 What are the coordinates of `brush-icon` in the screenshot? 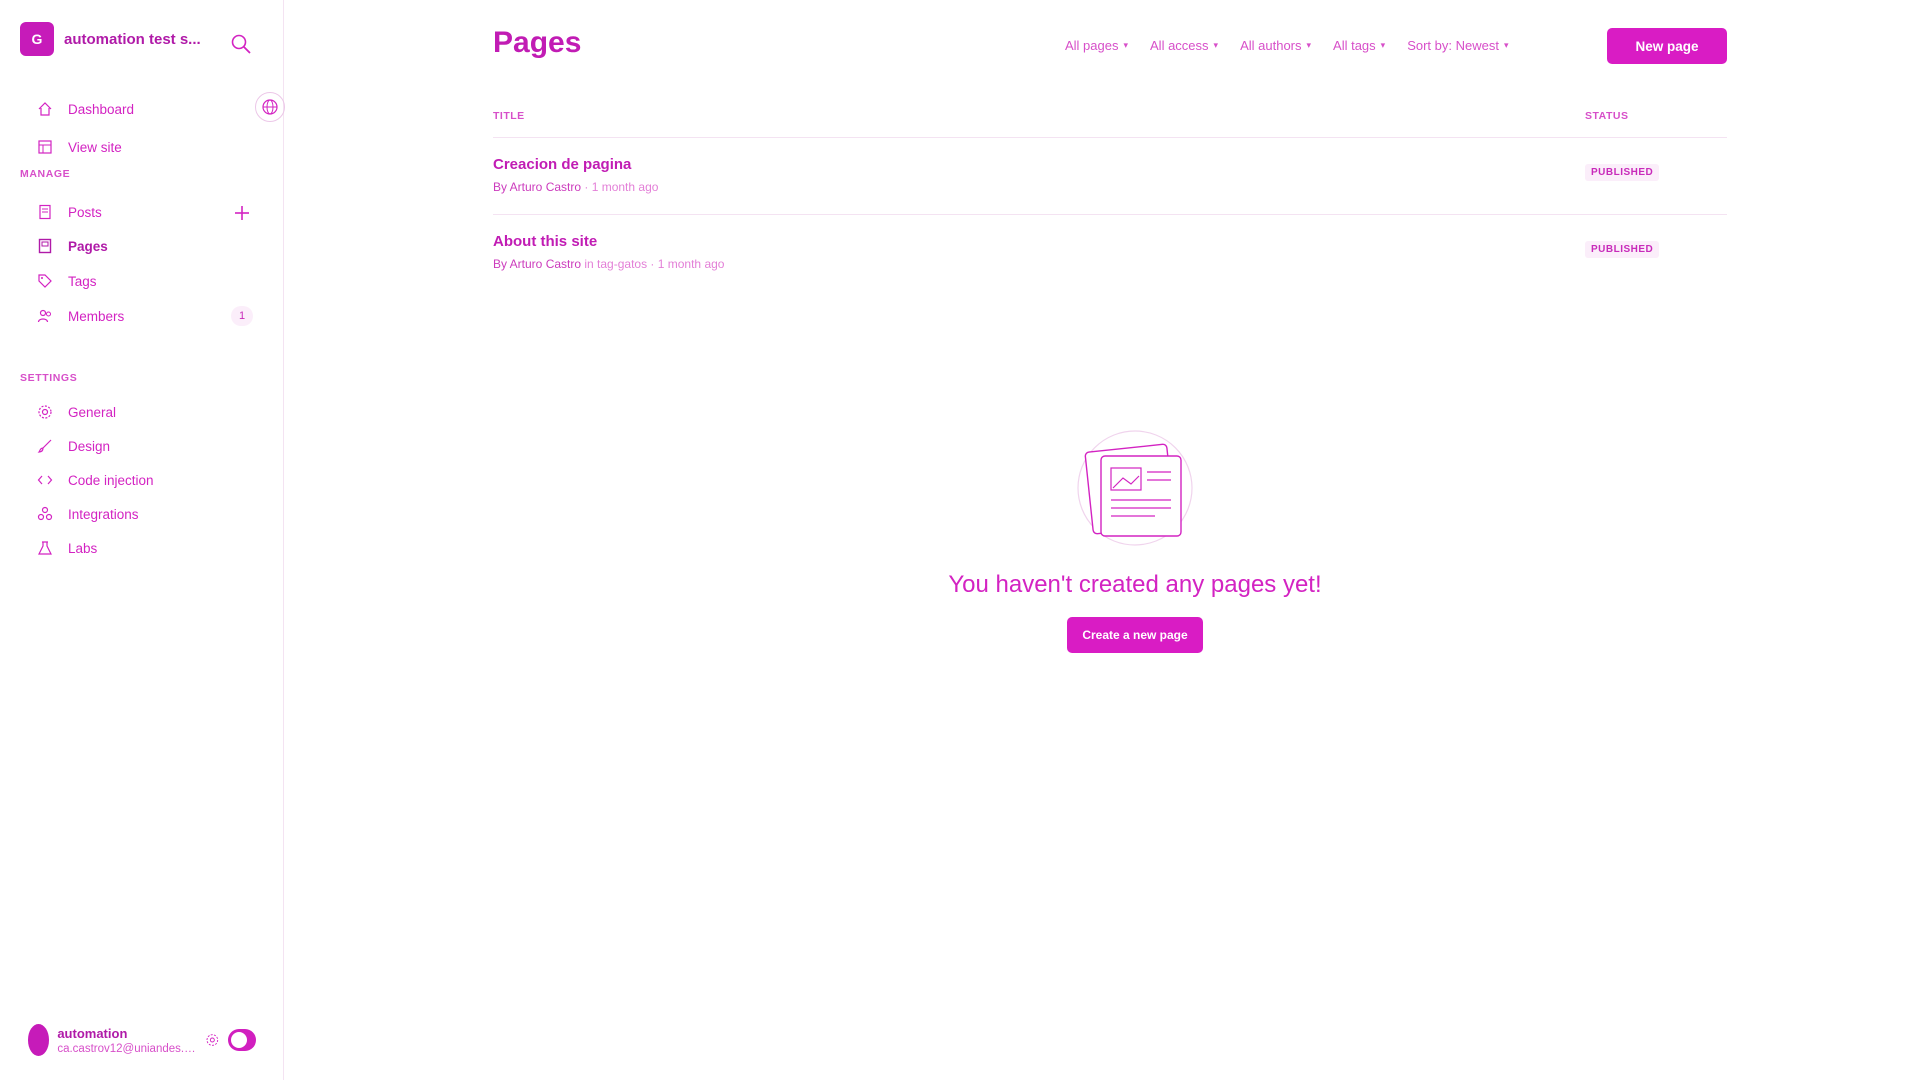 It's located at (45, 446).